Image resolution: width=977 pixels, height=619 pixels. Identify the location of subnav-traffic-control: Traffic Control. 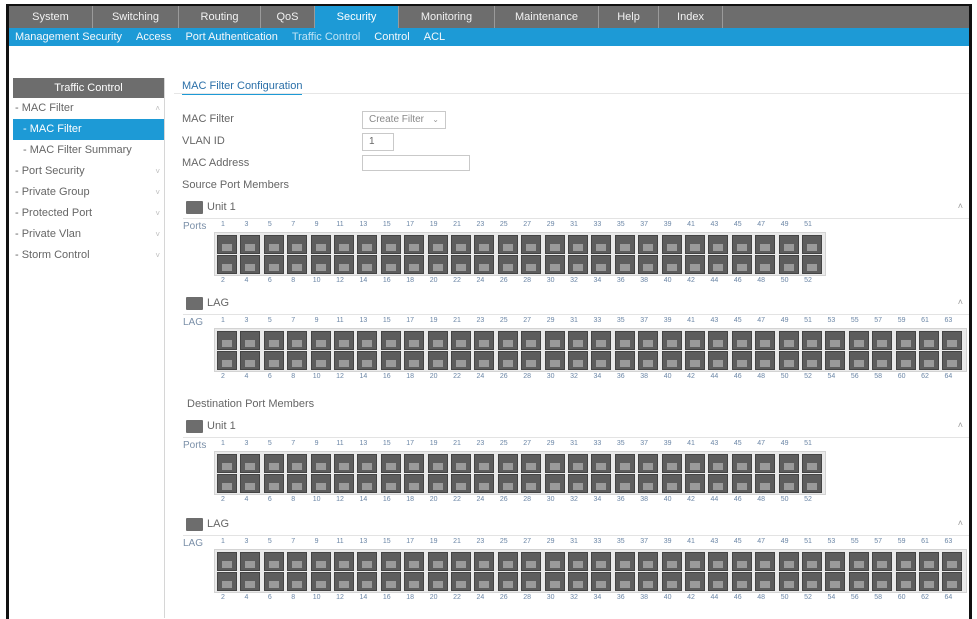
(326, 37).